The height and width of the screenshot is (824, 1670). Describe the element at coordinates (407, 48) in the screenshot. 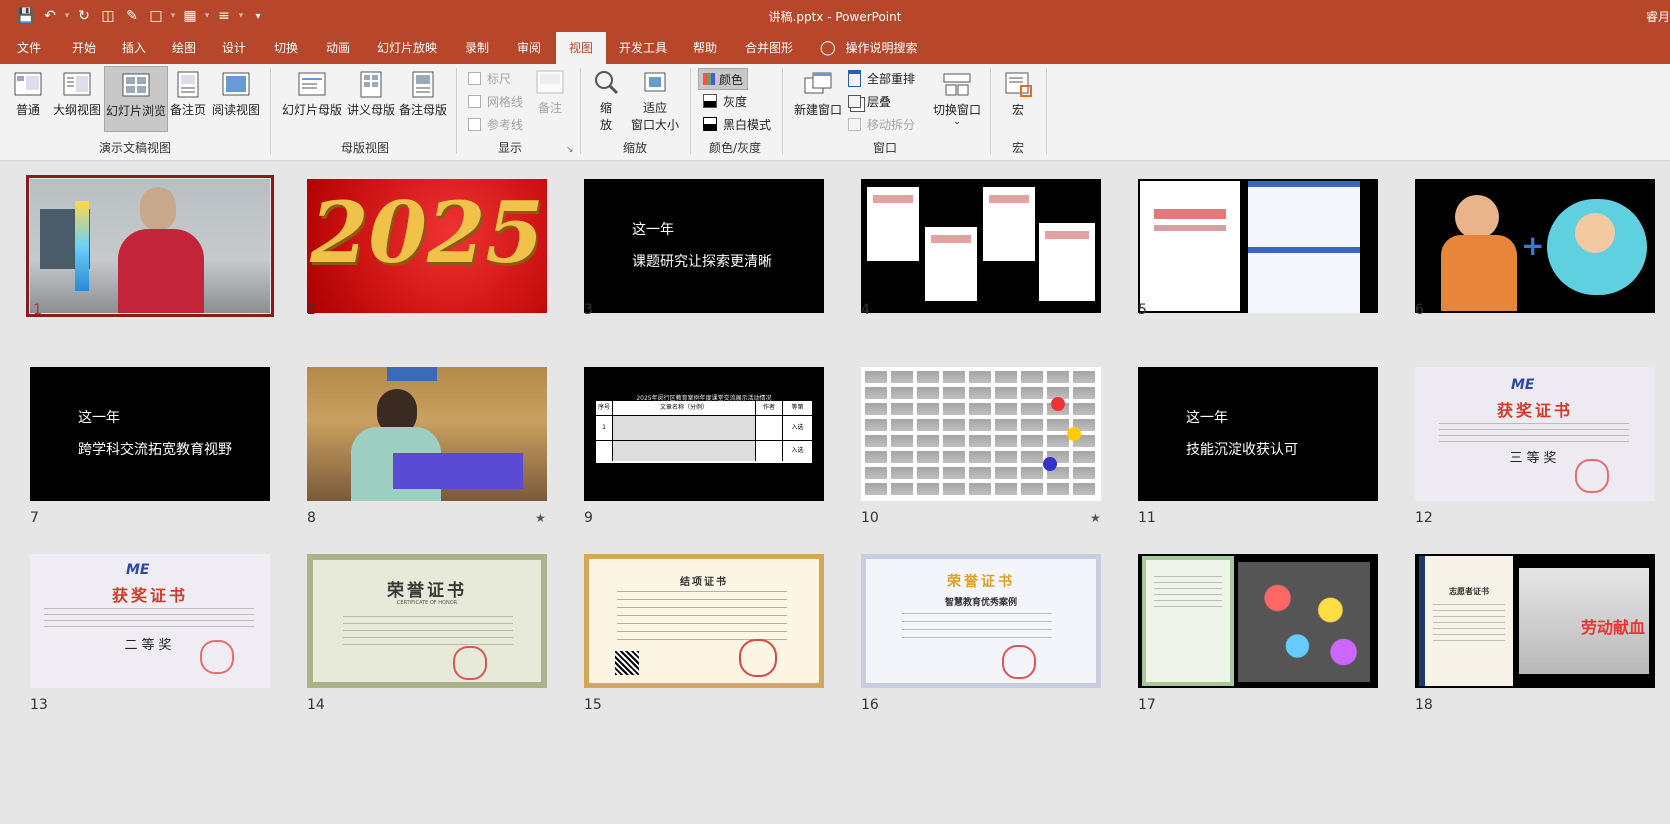

I see `tab-slideshow: 幻灯片放映` at that location.